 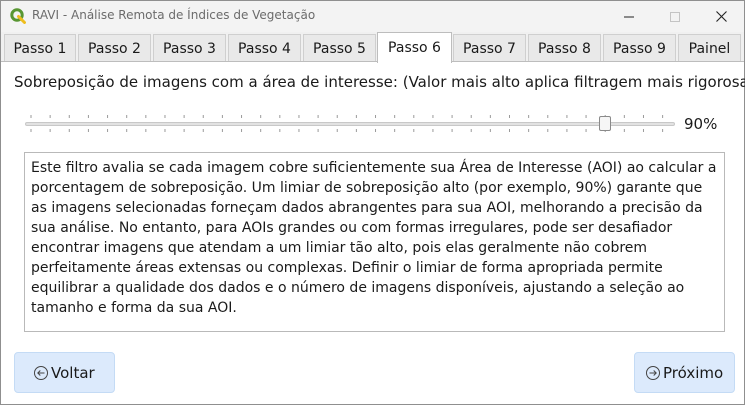 I want to click on close-icon, so click(x=721, y=16).